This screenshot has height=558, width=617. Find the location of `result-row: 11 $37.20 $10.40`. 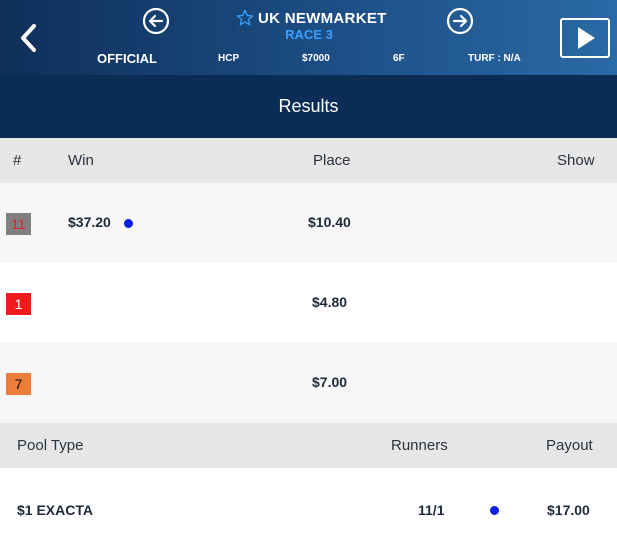

result-row: 11 $37.20 $10.40 is located at coordinates (308, 223).